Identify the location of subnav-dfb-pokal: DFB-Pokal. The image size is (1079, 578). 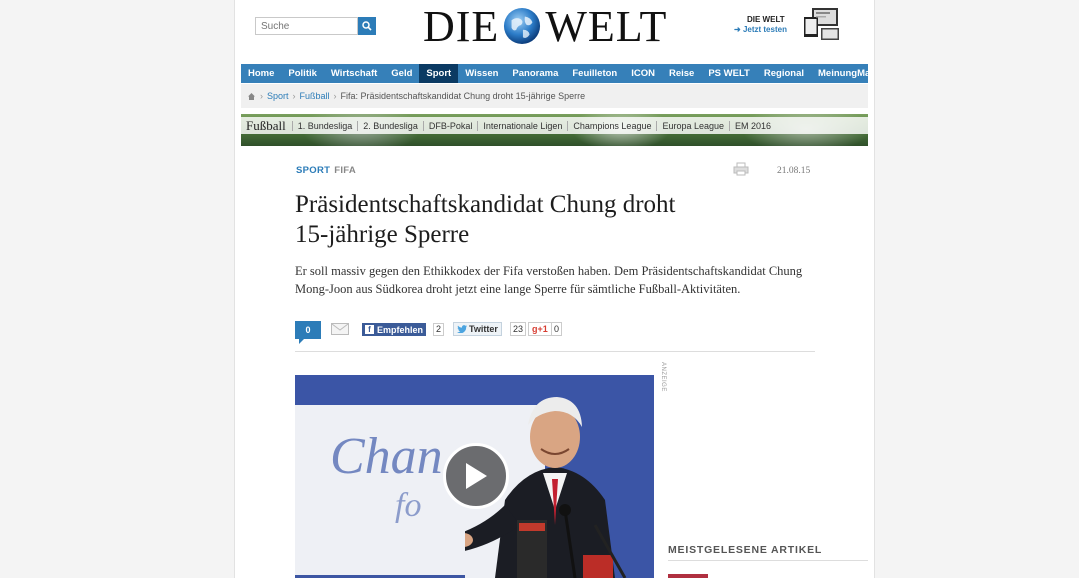
(450, 125).